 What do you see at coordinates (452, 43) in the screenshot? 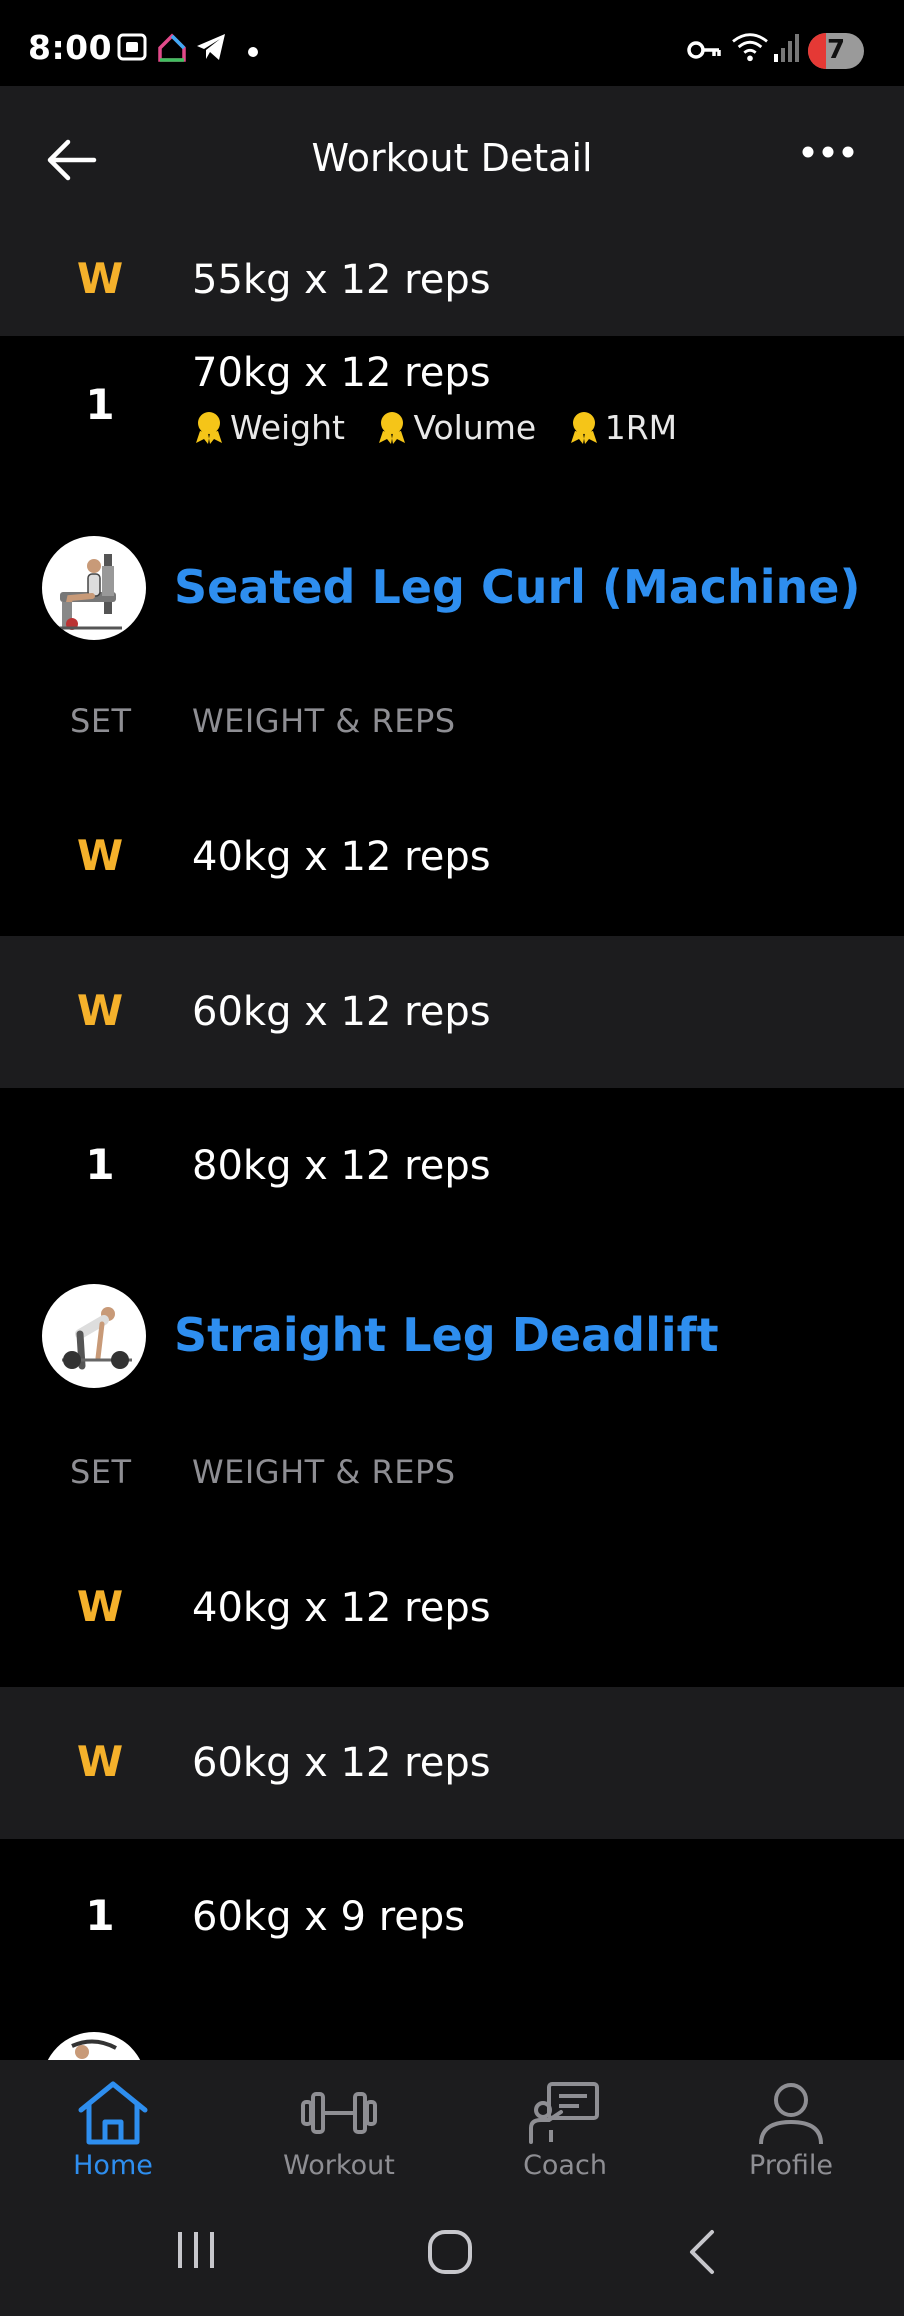
I see `status-bar: 8:00 7` at bounding box center [452, 43].